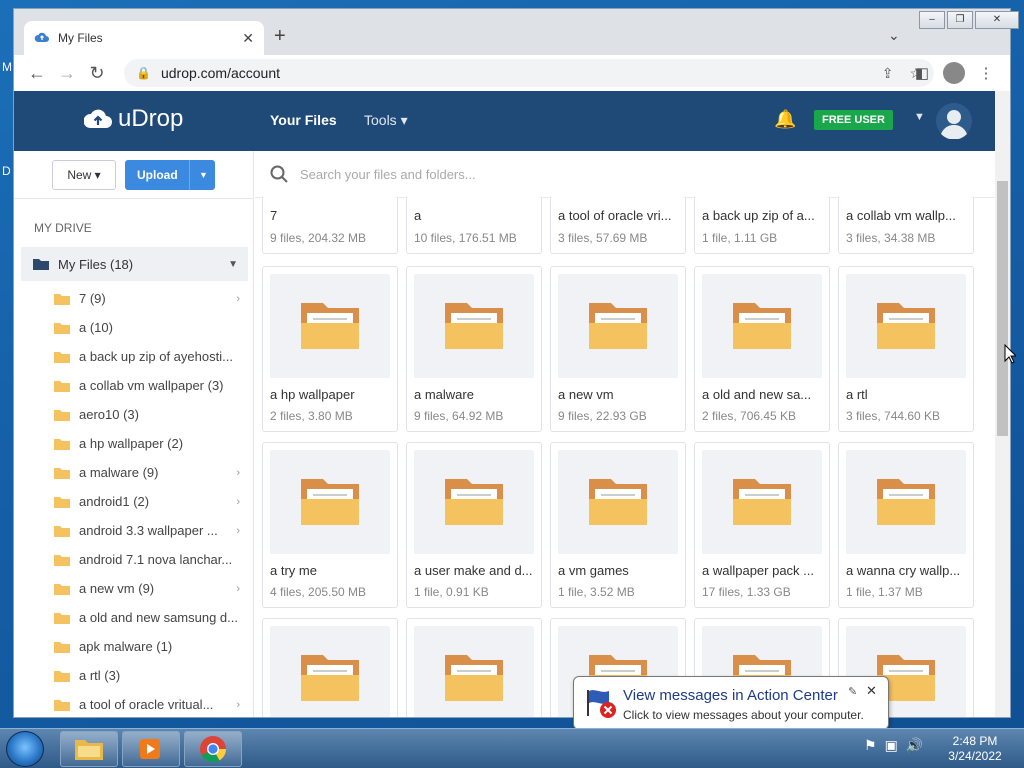  What do you see at coordinates (89, 749) in the screenshot?
I see `explorer-taskbar-button` at bounding box center [89, 749].